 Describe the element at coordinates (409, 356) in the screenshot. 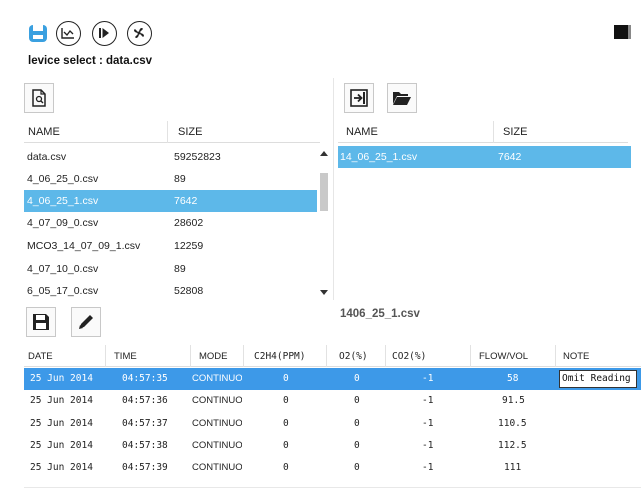

I see `column-header-co2: CO2(%)` at that location.